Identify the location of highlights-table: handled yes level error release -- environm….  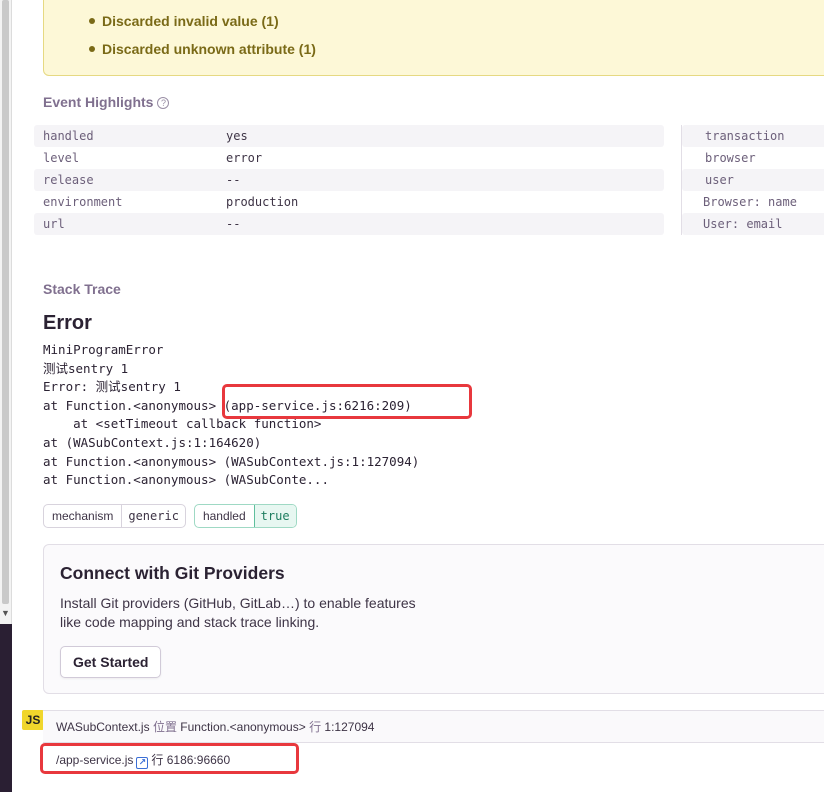
(349, 180).